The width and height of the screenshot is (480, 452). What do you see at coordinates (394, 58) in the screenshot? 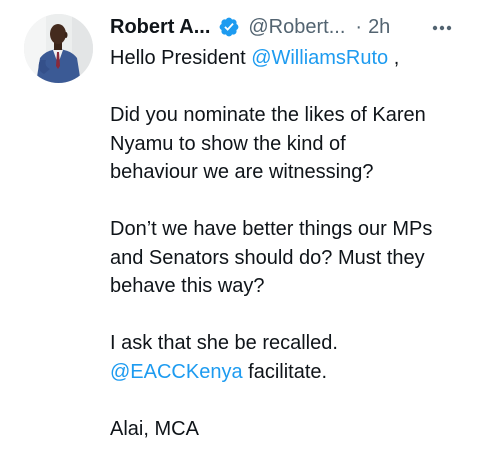
I see `text-fragment: ,` at bounding box center [394, 58].